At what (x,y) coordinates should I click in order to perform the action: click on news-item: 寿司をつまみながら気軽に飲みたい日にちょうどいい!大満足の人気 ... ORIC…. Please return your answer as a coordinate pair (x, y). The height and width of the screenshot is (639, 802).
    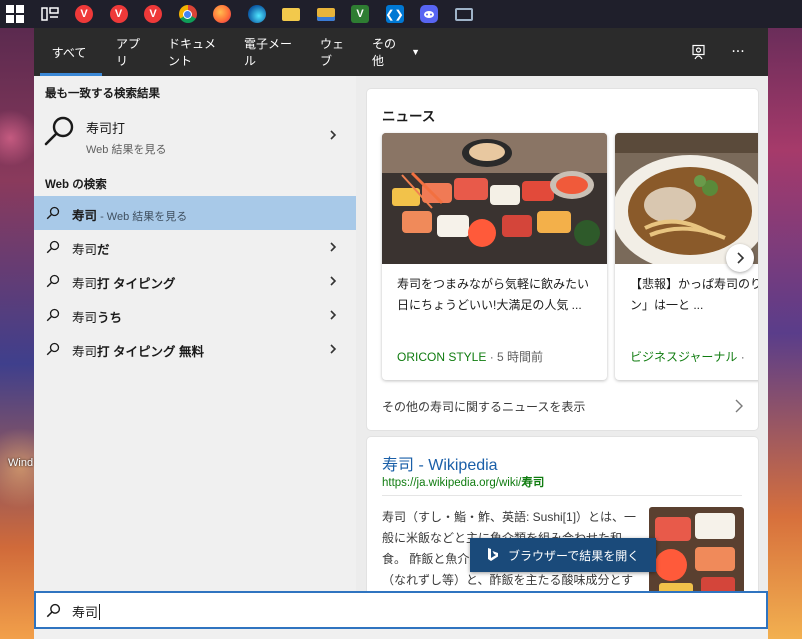
    Looking at the image, I should click on (494, 256).